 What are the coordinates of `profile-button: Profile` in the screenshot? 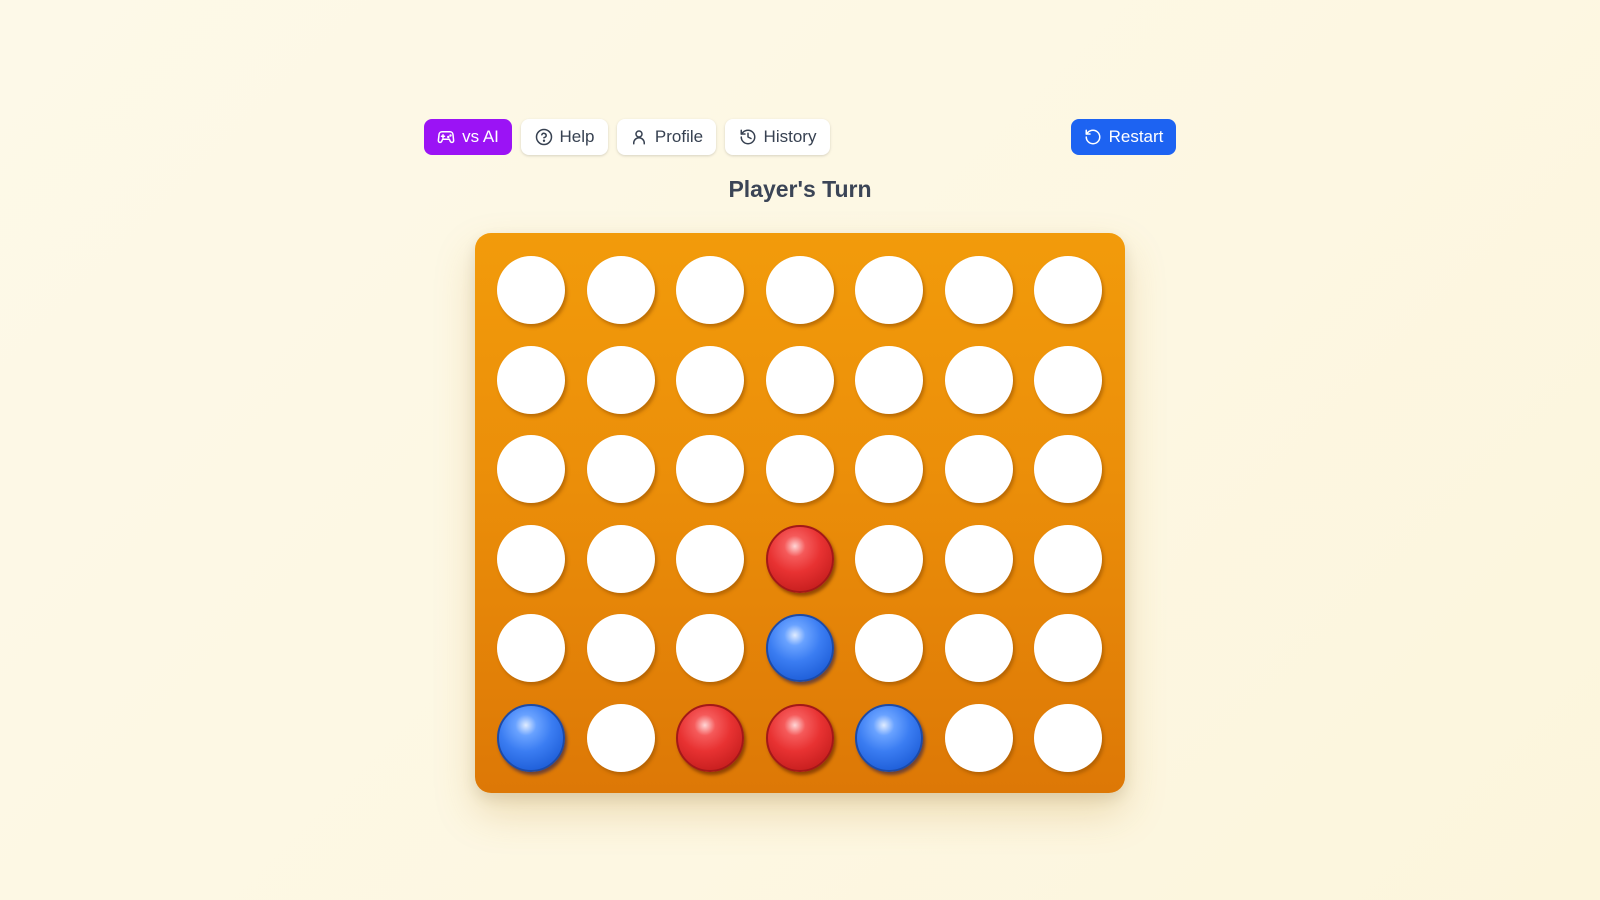 It's located at (666, 137).